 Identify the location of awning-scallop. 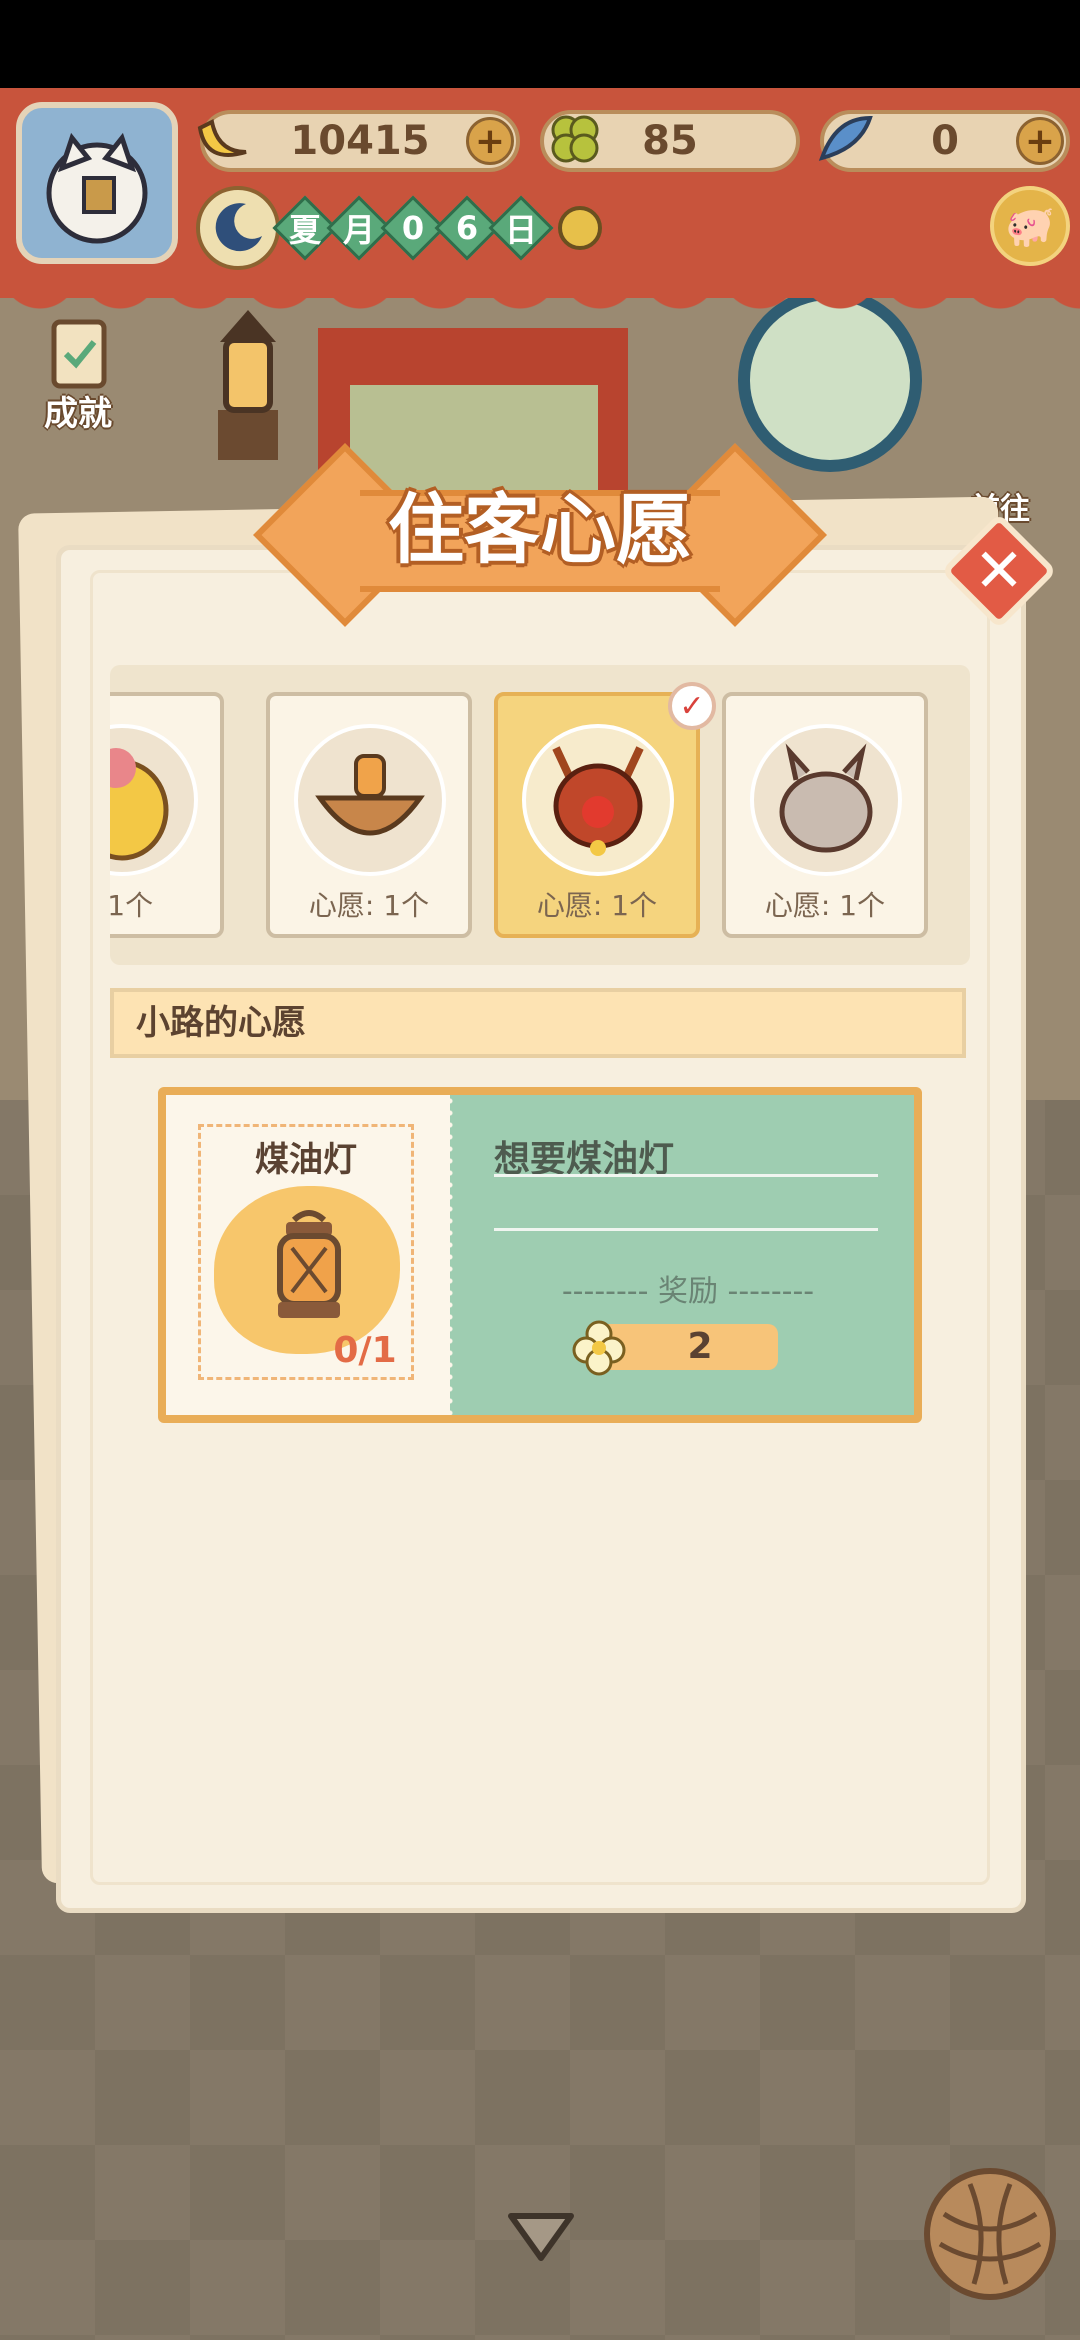
(540, 300).